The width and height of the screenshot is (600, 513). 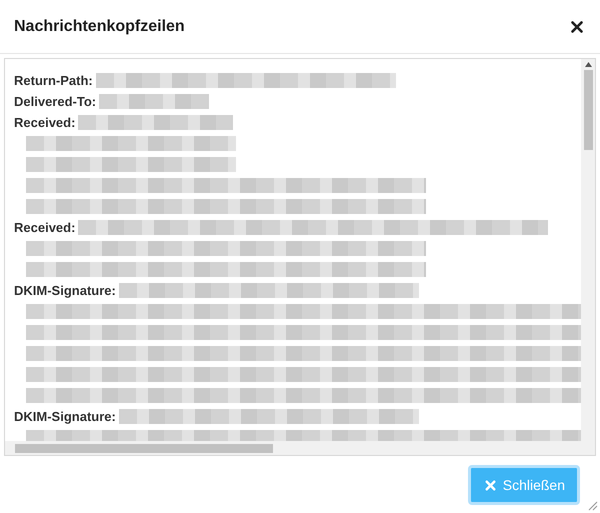 What do you see at coordinates (53, 80) in the screenshot?
I see `header-name: Return-Path:` at bounding box center [53, 80].